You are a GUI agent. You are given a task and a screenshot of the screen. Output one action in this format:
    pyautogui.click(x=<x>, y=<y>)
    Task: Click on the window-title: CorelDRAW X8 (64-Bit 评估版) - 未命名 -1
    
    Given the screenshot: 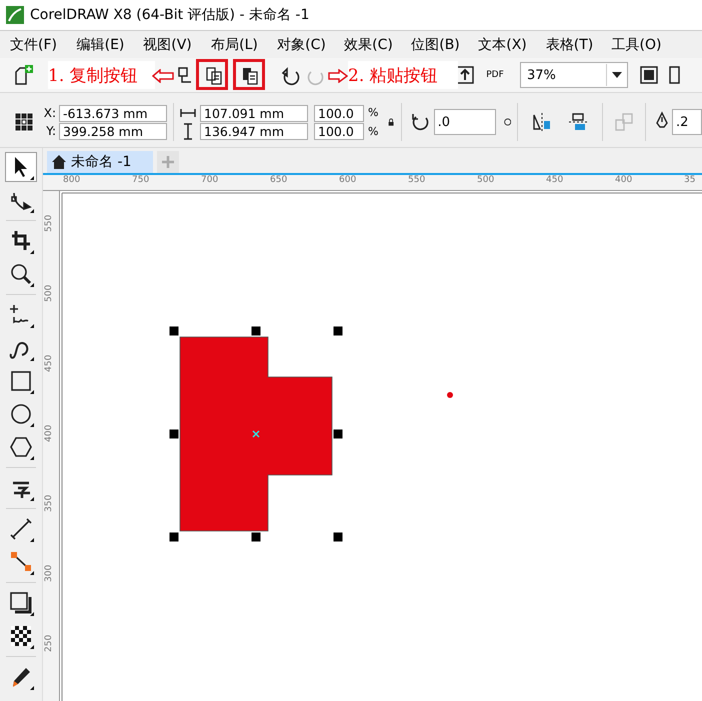 What is the action you would take?
    pyautogui.click(x=170, y=15)
    